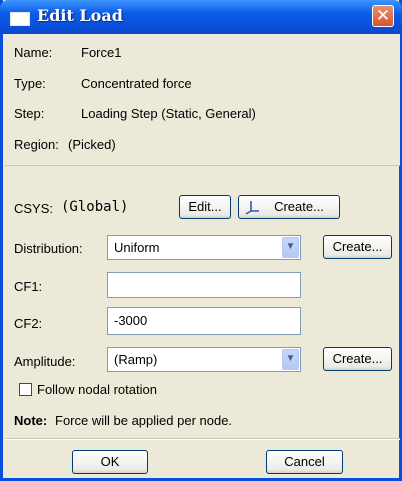 This screenshot has height=481, width=402. What do you see at coordinates (36, 144) in the screenshot?
I see `region-label: Region:` at bounding box center [36, 144].